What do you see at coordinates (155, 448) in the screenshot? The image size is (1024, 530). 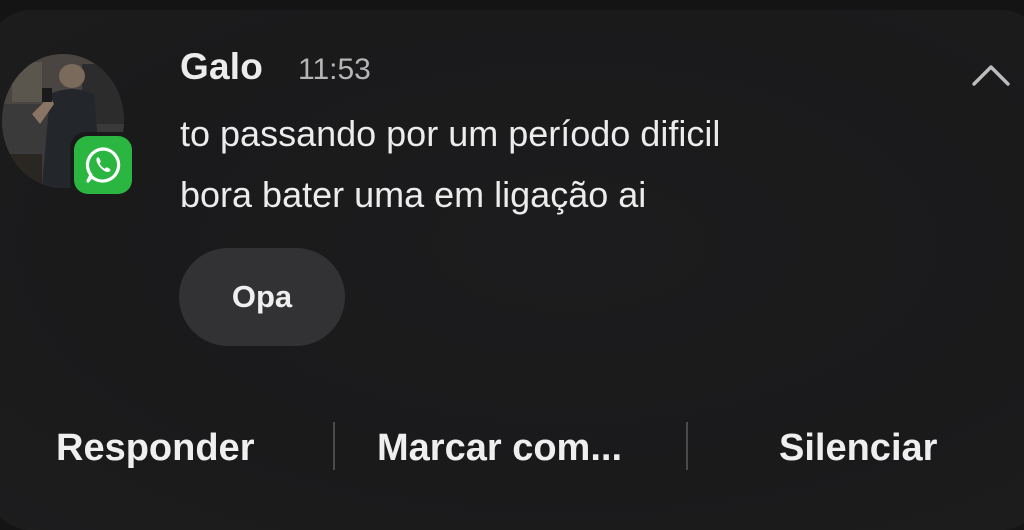 I see `reply-button: Responder` at bounding box center [155, 448].